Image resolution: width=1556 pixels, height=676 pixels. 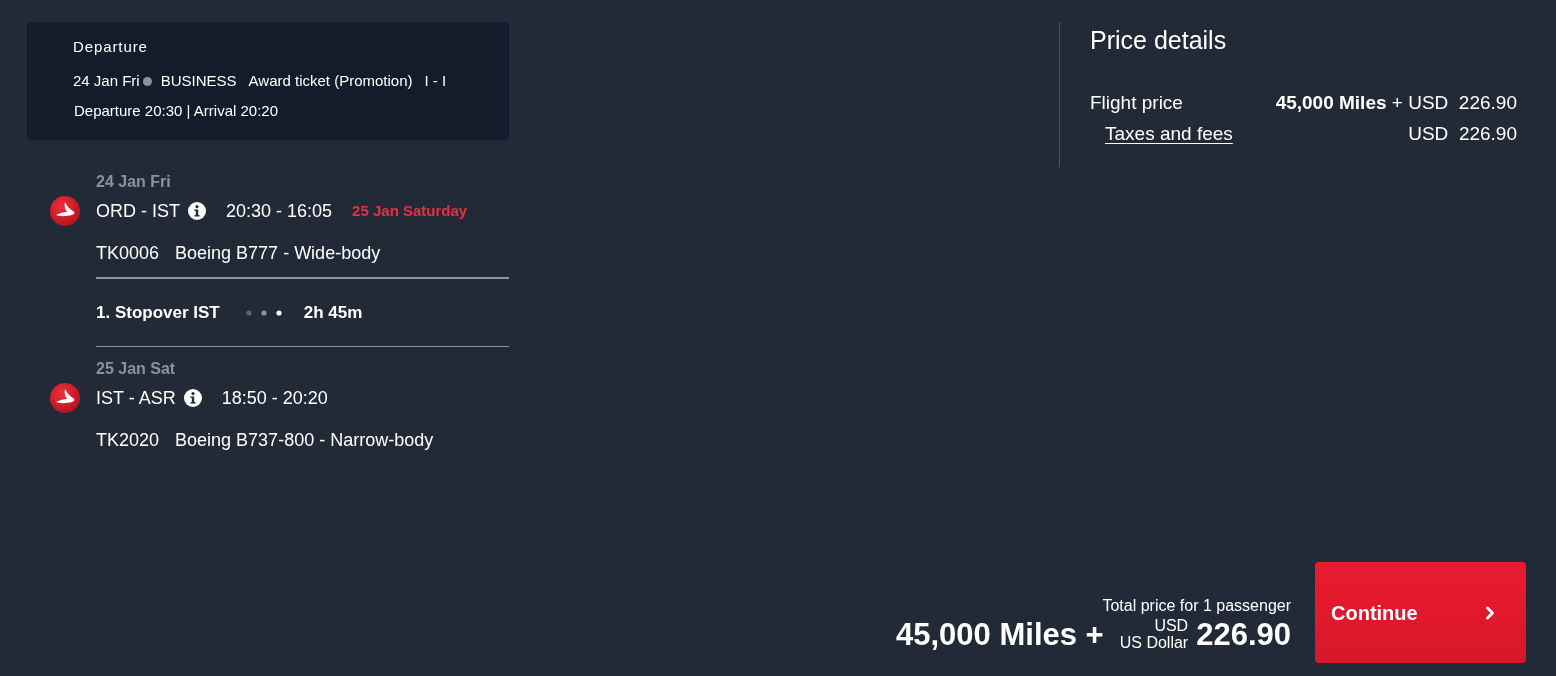 I want to click on card-title: Departure, so click(x=110, y=47).